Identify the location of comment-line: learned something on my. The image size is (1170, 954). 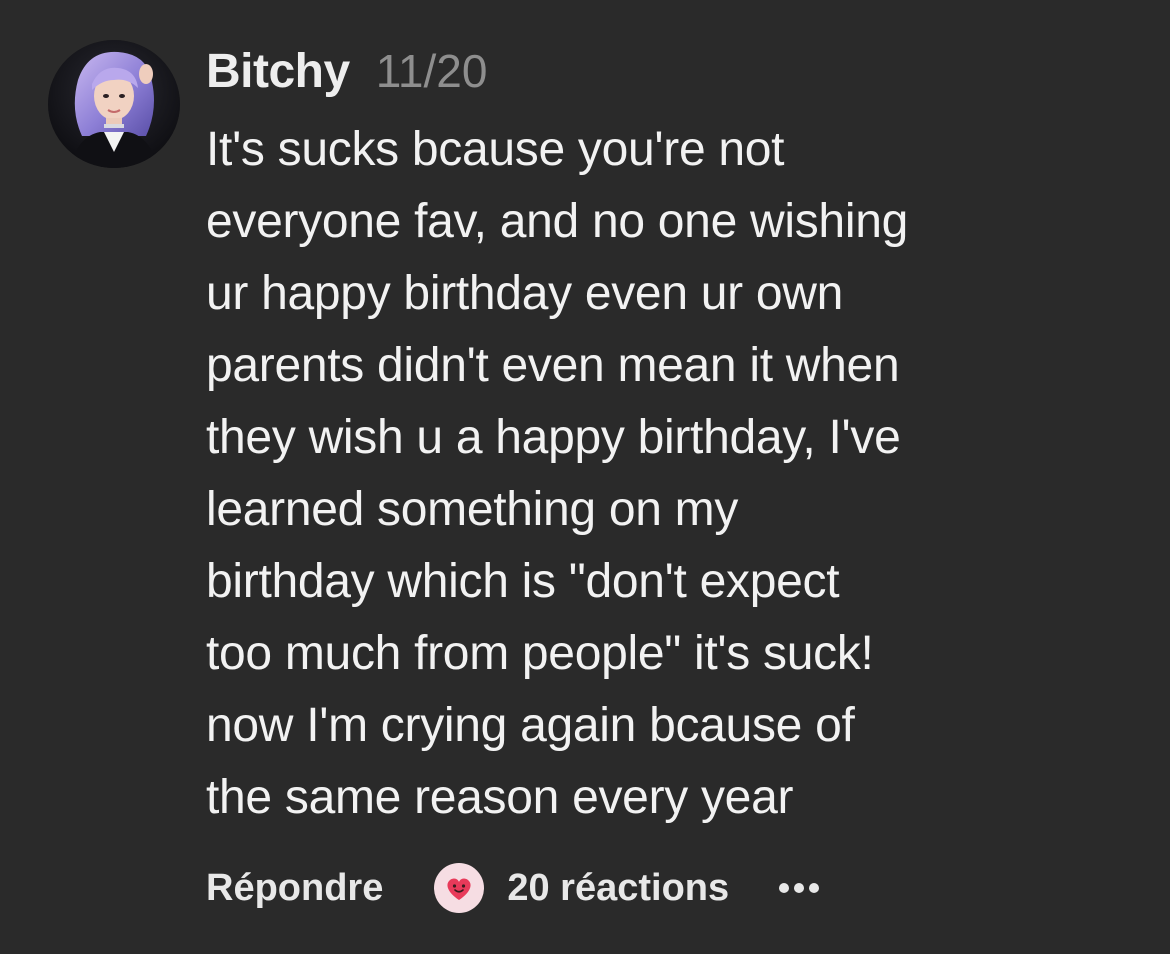
(472, 509).